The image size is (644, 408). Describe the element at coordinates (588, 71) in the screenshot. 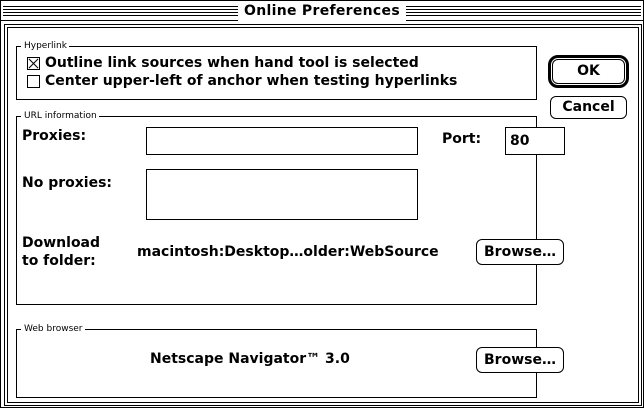

I see `ok-button: OK` at that location.